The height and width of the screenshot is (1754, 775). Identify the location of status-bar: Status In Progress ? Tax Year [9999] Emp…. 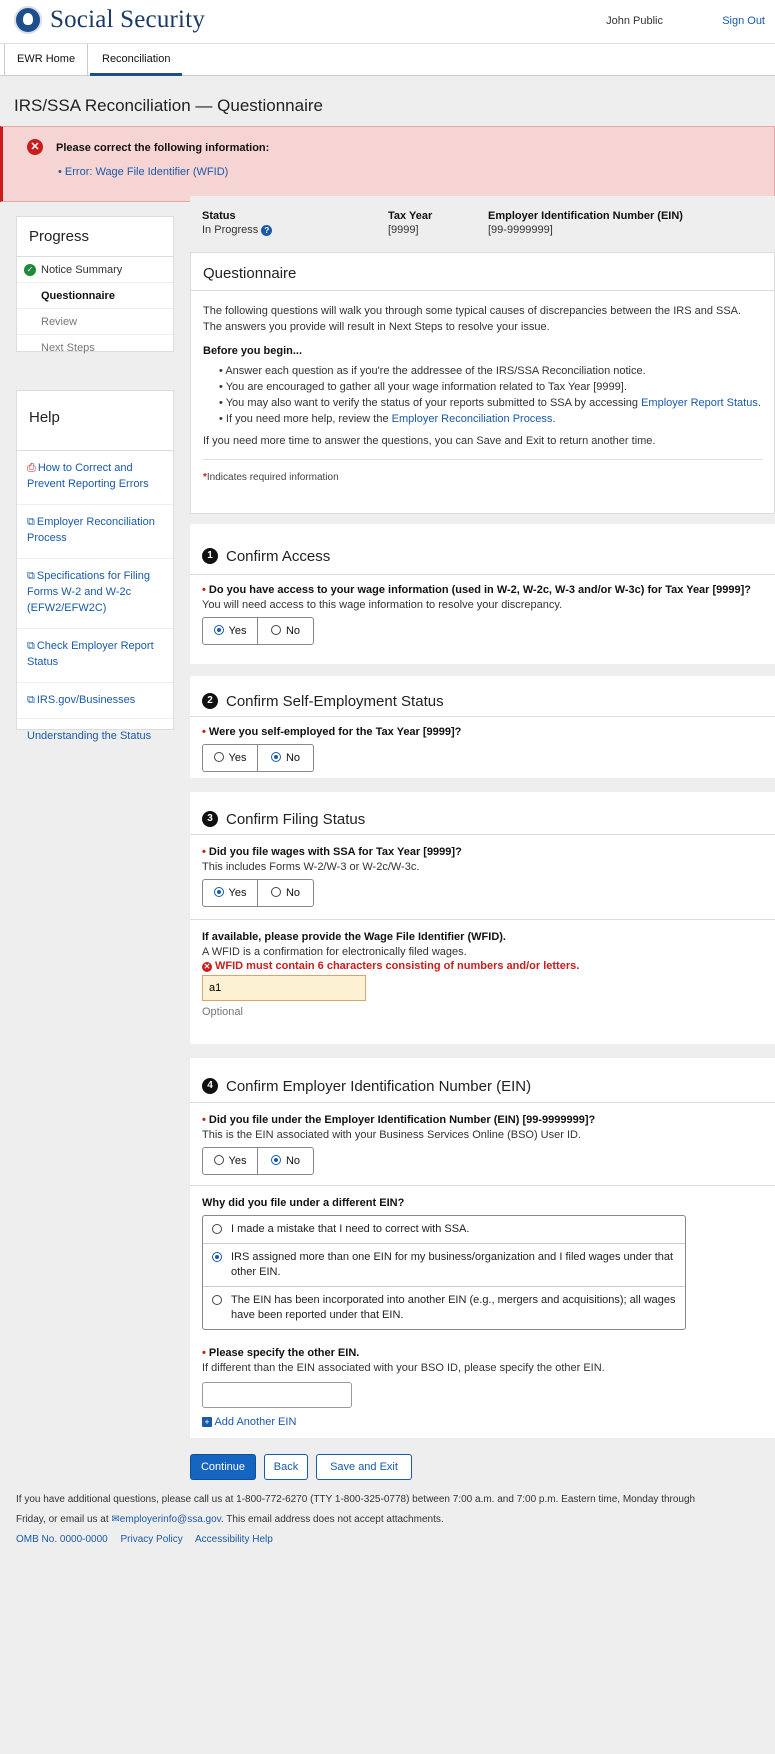
(482, 219).